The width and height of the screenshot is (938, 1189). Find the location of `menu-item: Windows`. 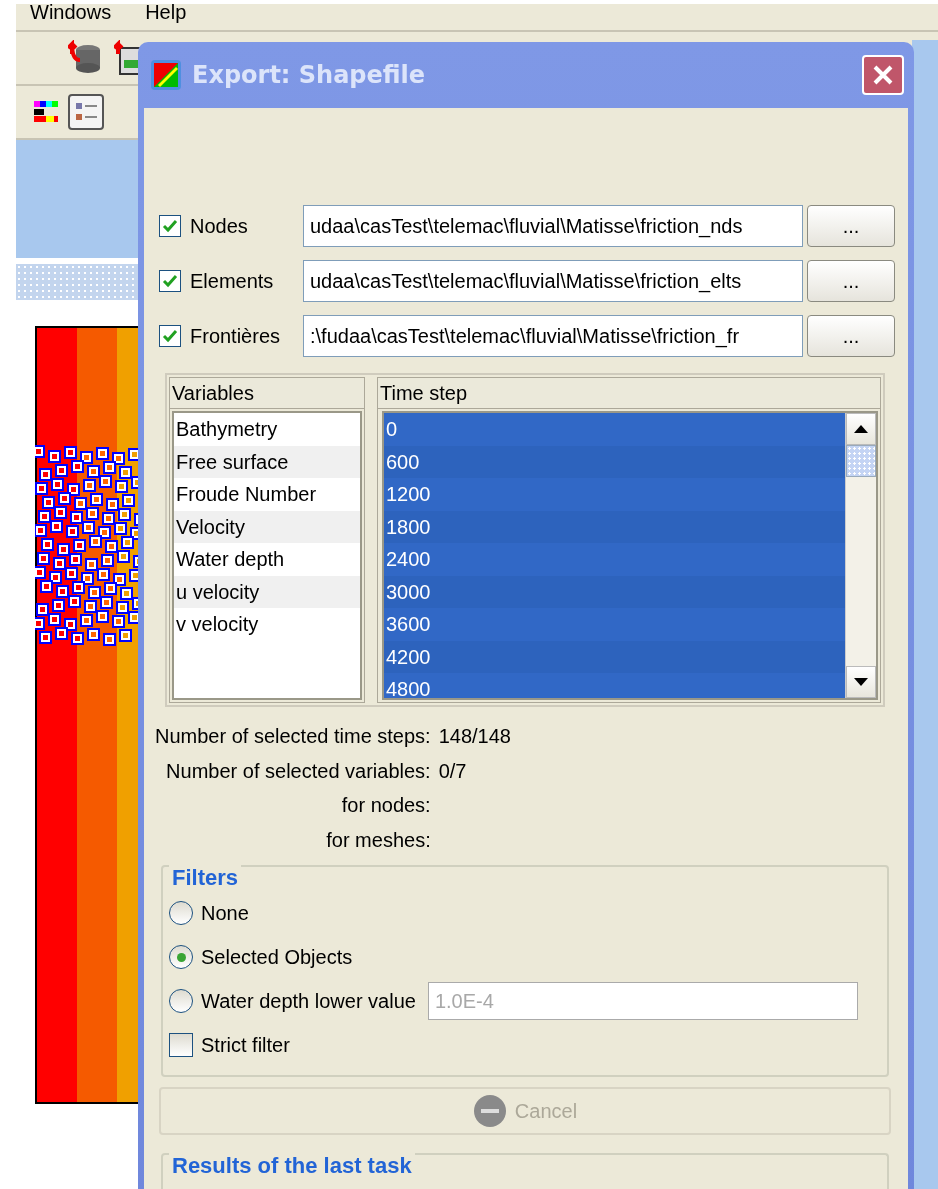

menu-item: Windows is located at coordinates (71, 12).